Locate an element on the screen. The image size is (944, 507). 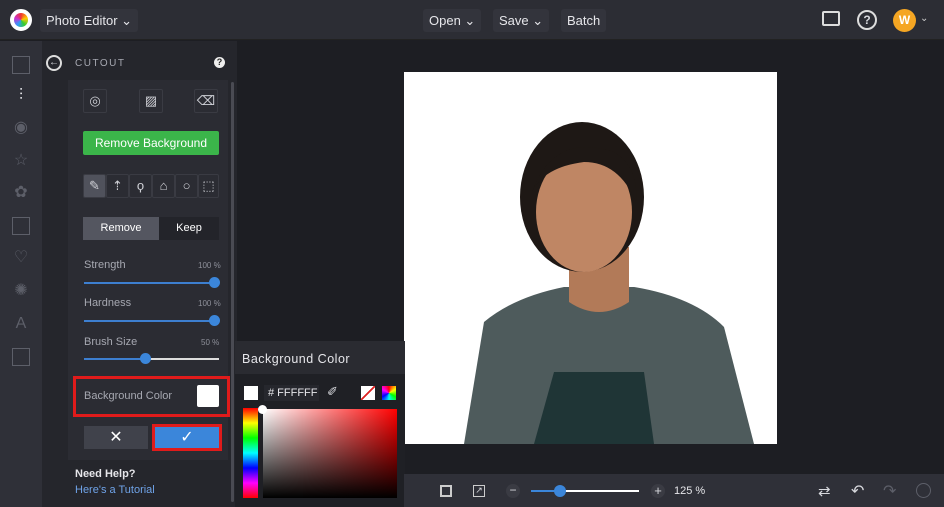
color-saturation-field is located at coordinates (330, 453).